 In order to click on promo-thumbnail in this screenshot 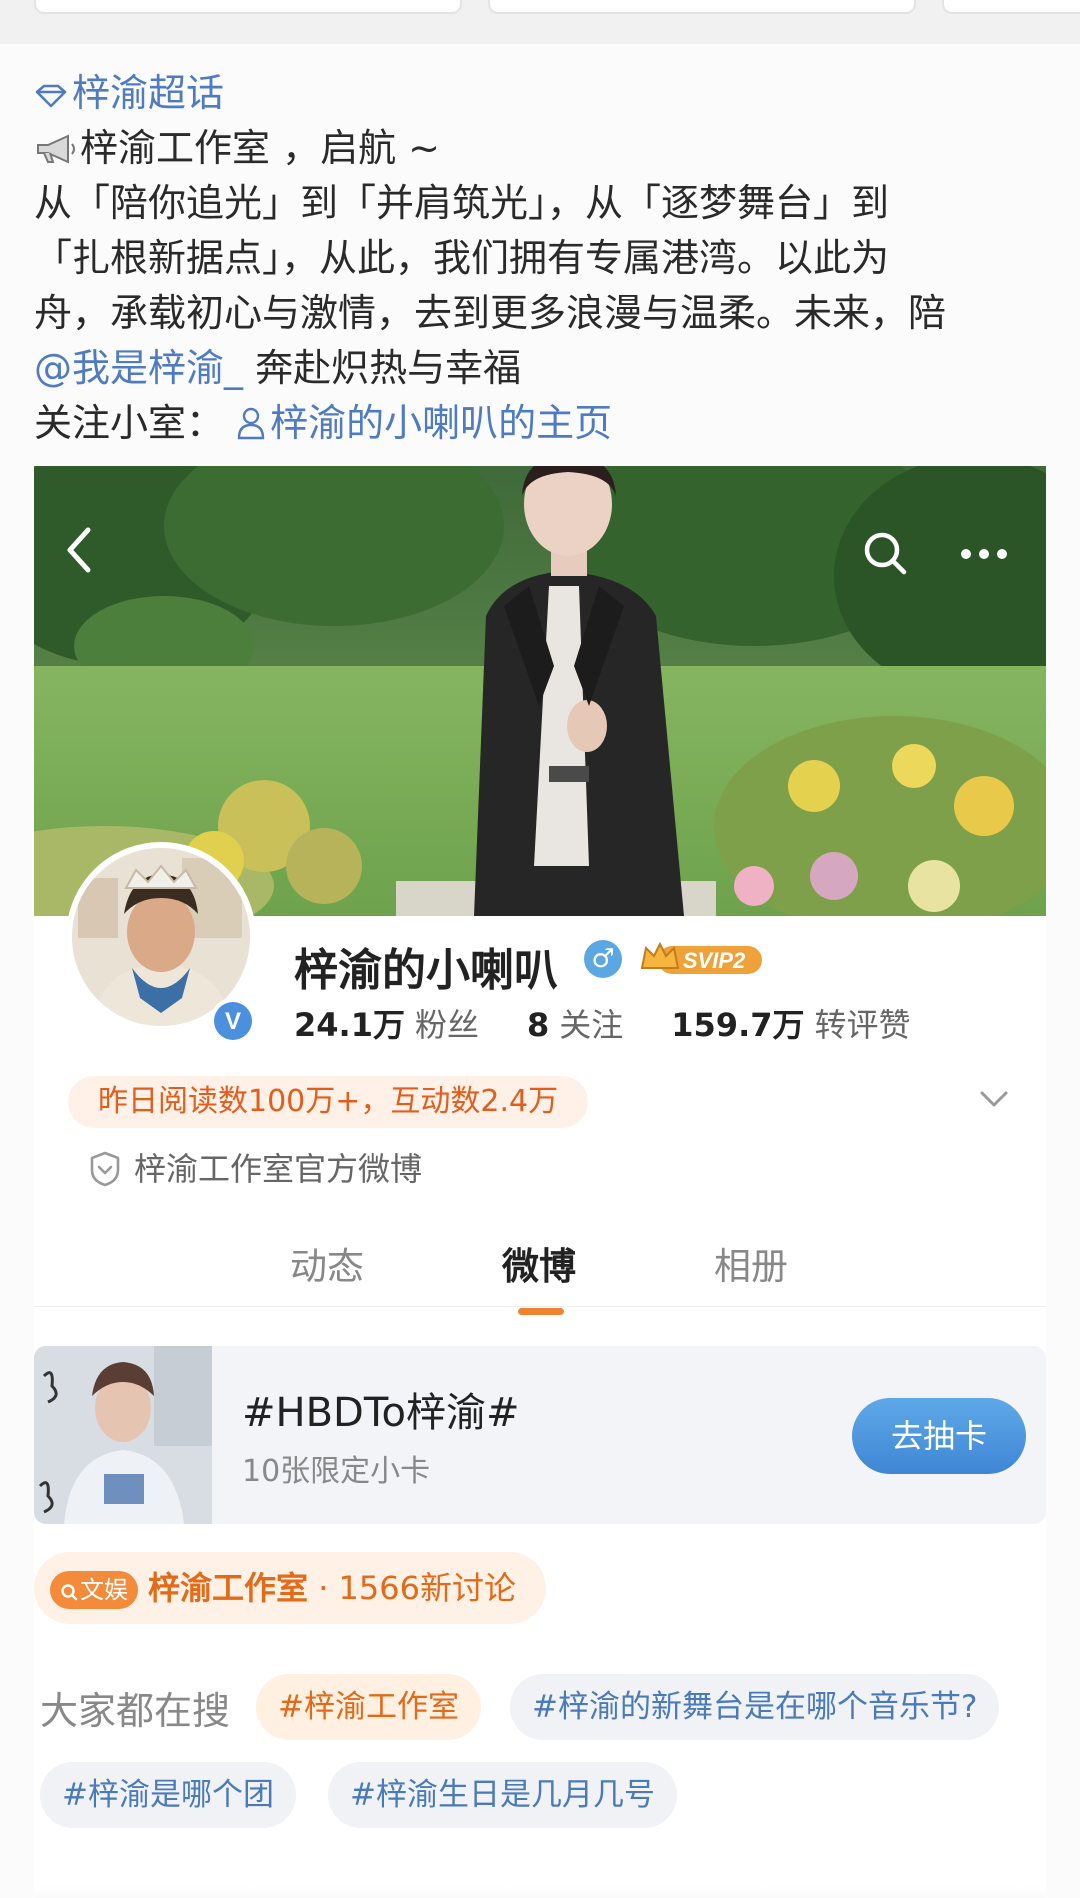, I will do `click(123, 1435)`.